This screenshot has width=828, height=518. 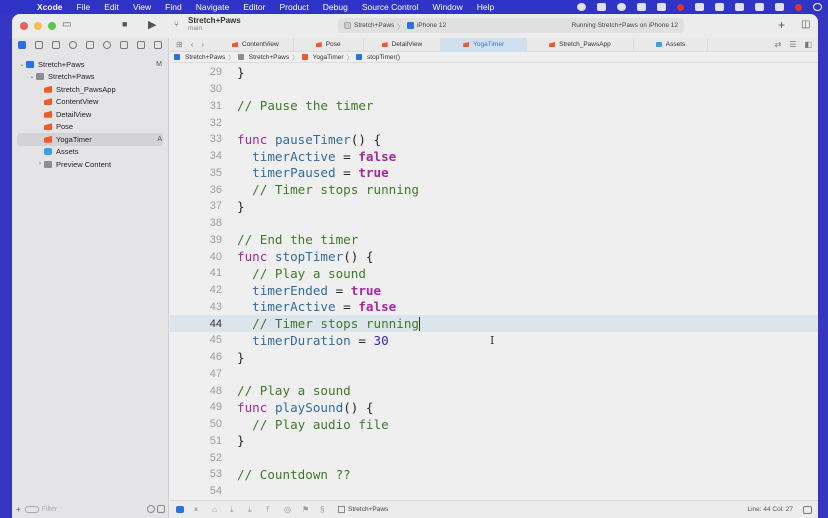 What do you see at coordinates (256, 44) in the screenshot?
I see `tab-contentview: ContentView` at bounding box center [256, 44].